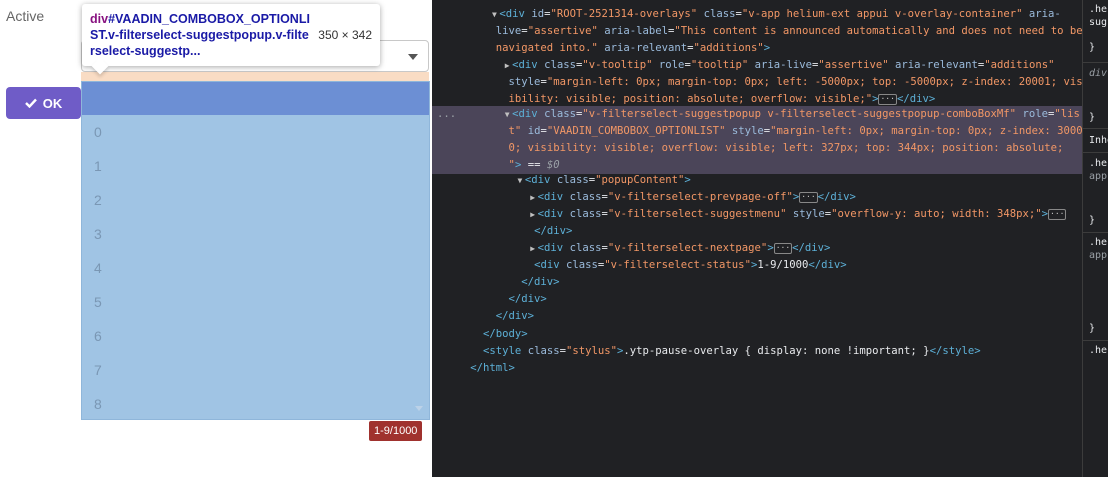 This screenshot has height=477, width=1108. Describe the element at coordinates (505, 334) in the screenshot. I see `dom-node-line: </body>` at that location.